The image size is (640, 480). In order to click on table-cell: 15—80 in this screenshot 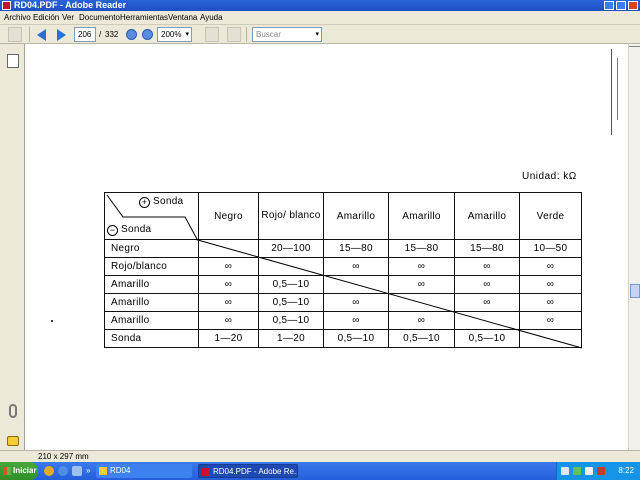, I will do `click(487, 248)`.